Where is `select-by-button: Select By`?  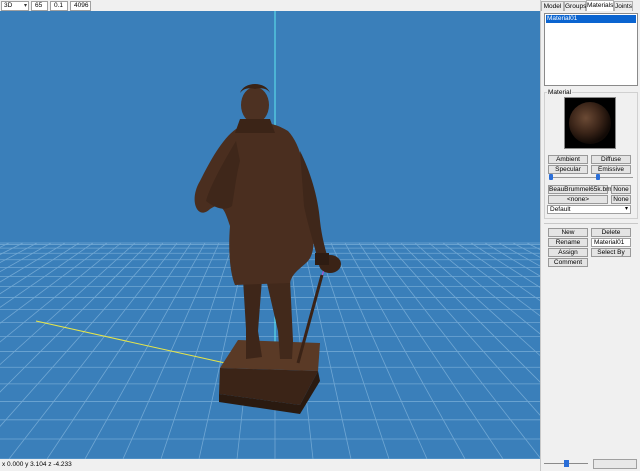
select-by-button: Select By is located at coordinates (611, 252).